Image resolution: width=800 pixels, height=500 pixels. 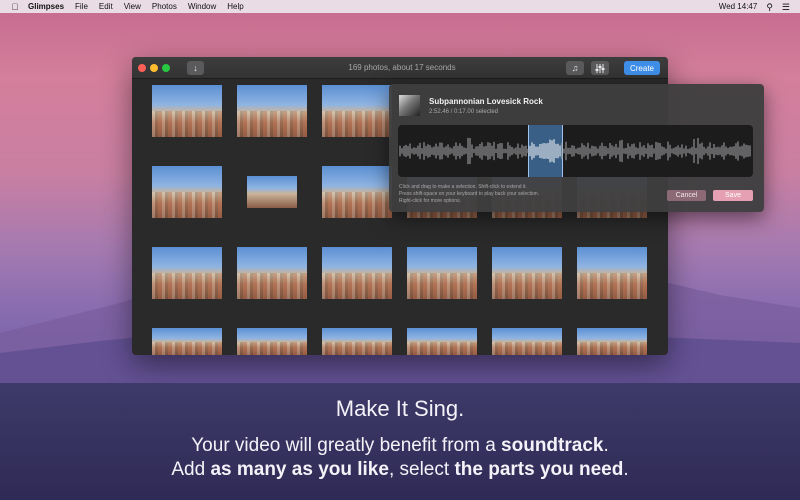 I want to click on caption-emphasis: the parts you need, so click(x=539, y=469).